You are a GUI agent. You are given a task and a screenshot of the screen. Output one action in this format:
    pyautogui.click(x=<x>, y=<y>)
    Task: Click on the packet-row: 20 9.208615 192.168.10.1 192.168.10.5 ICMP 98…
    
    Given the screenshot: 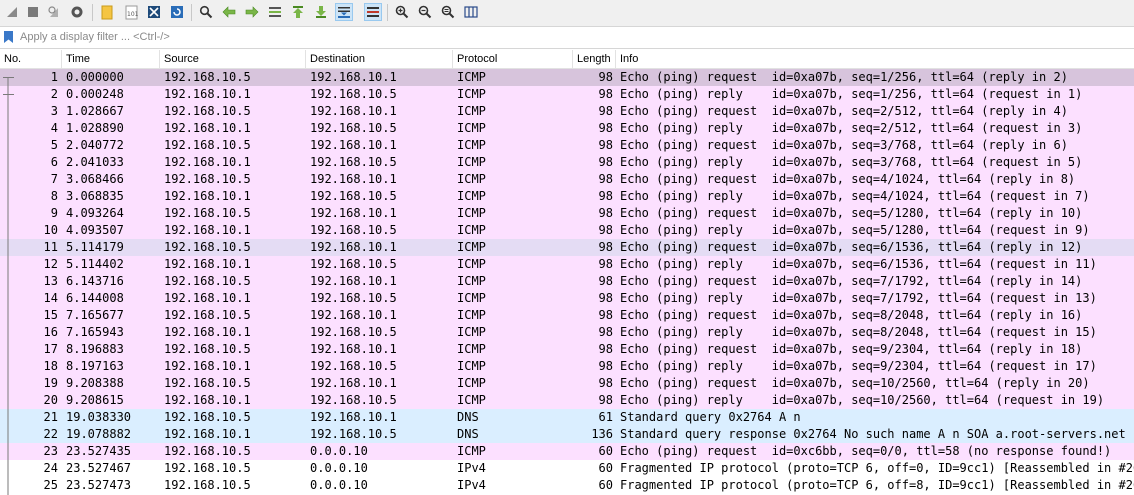 What is the action you would take?
    pyautogui.click(x=567, y=400)
    